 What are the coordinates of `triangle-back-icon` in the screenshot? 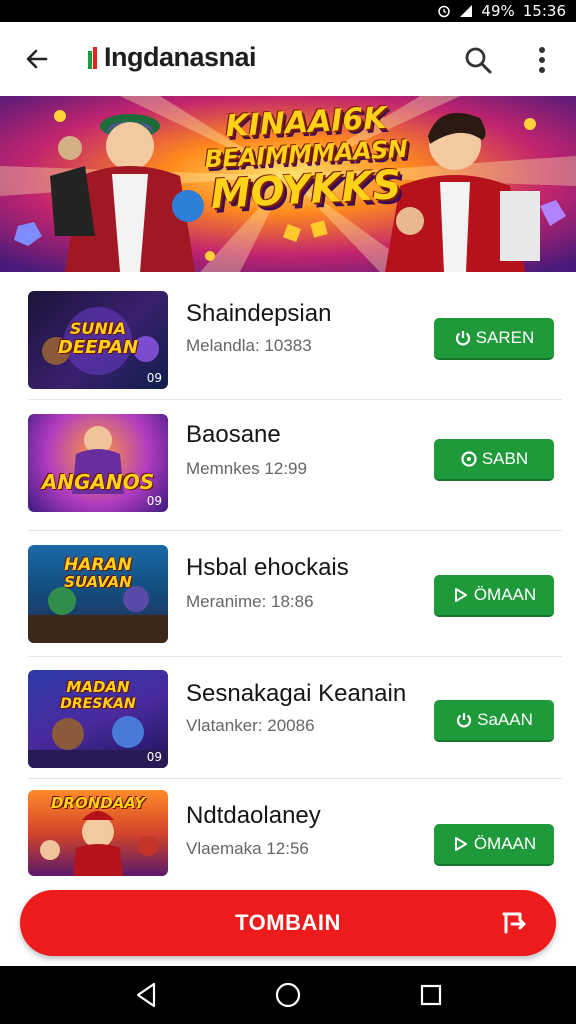 It's located at (146, 995).